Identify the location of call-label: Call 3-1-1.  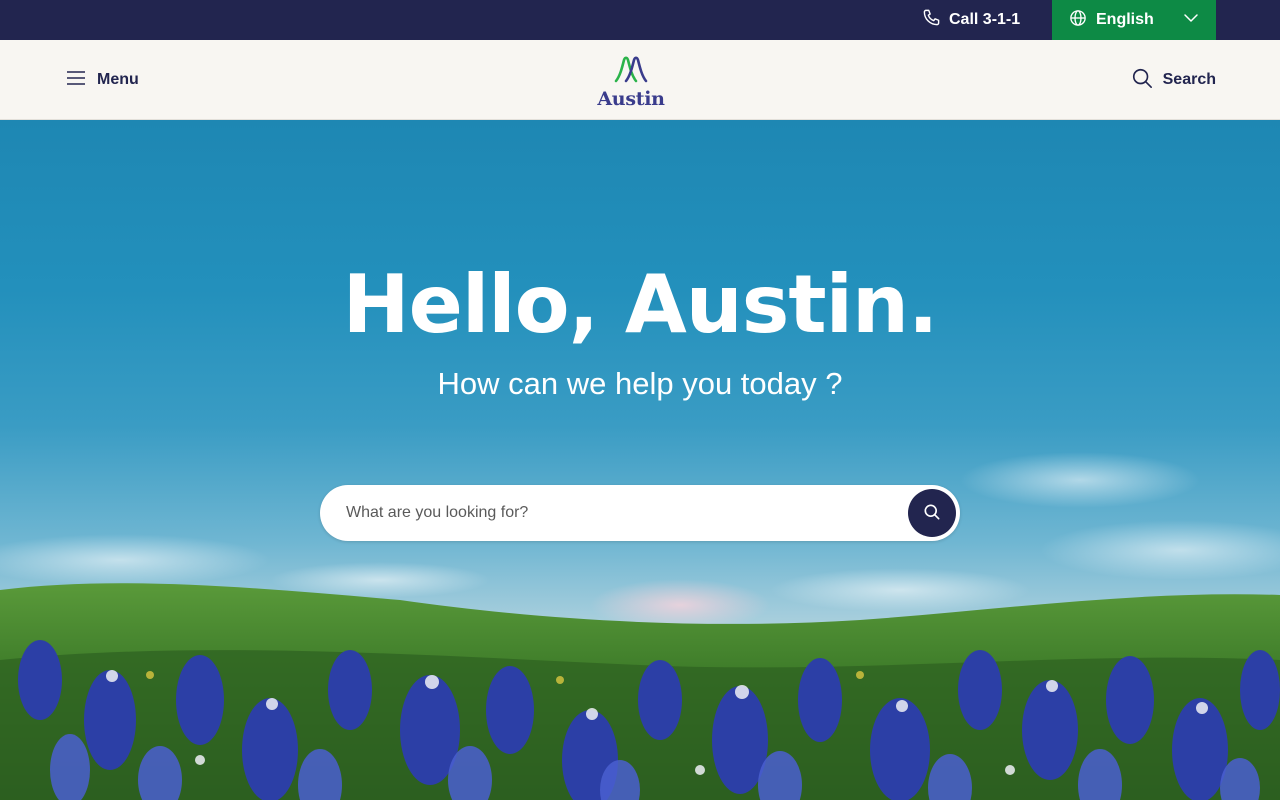
(985, 19).